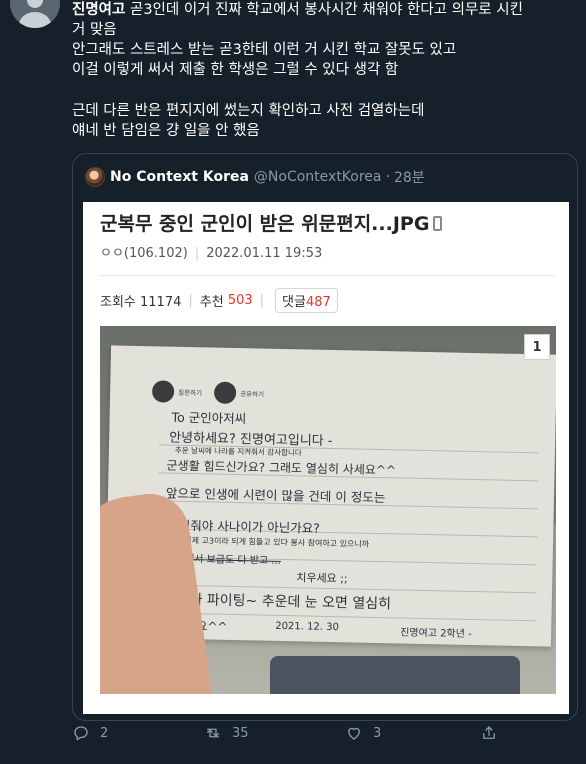  What do you see at coordinates (307, 627) in the screenshot?
I see `letter-date: 2021. 12. 30` at bounding box center [307, 627].